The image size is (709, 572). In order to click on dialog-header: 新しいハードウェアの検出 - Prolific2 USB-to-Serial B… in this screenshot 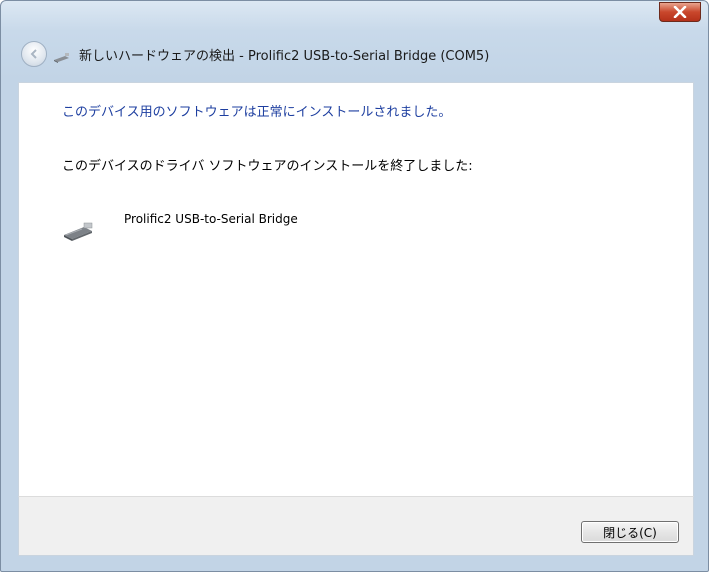, I will do `click(354, 53)`.